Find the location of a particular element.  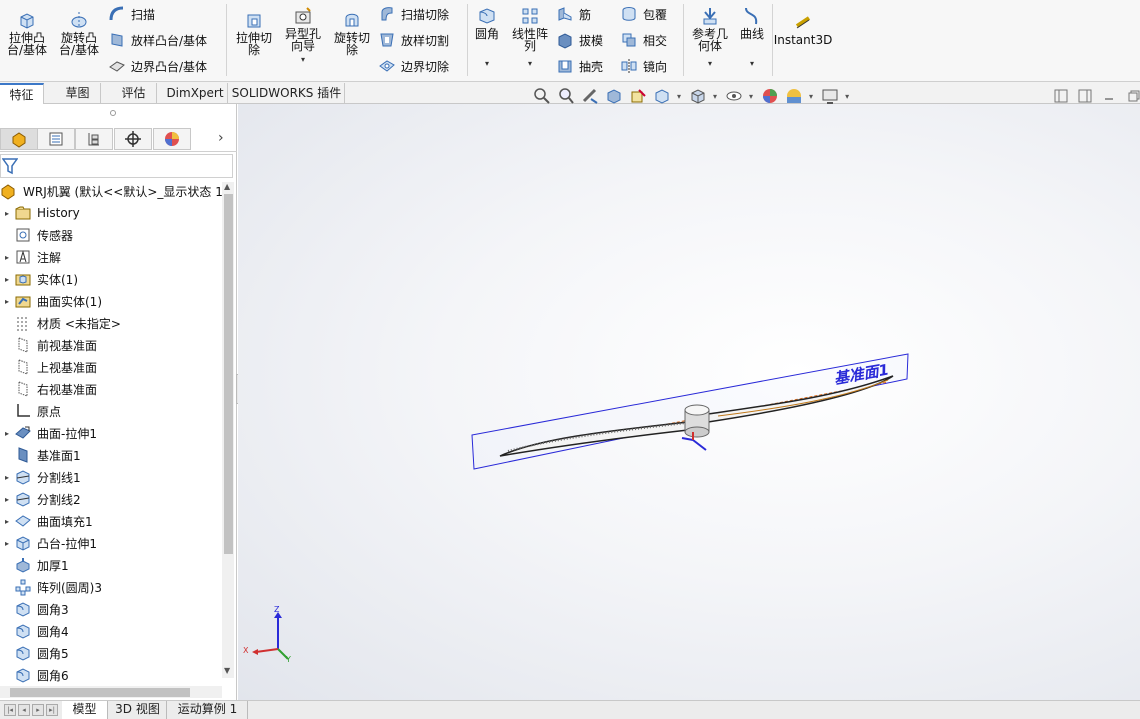

tree-item: 加厚1 is located at coordinates (34, 565).